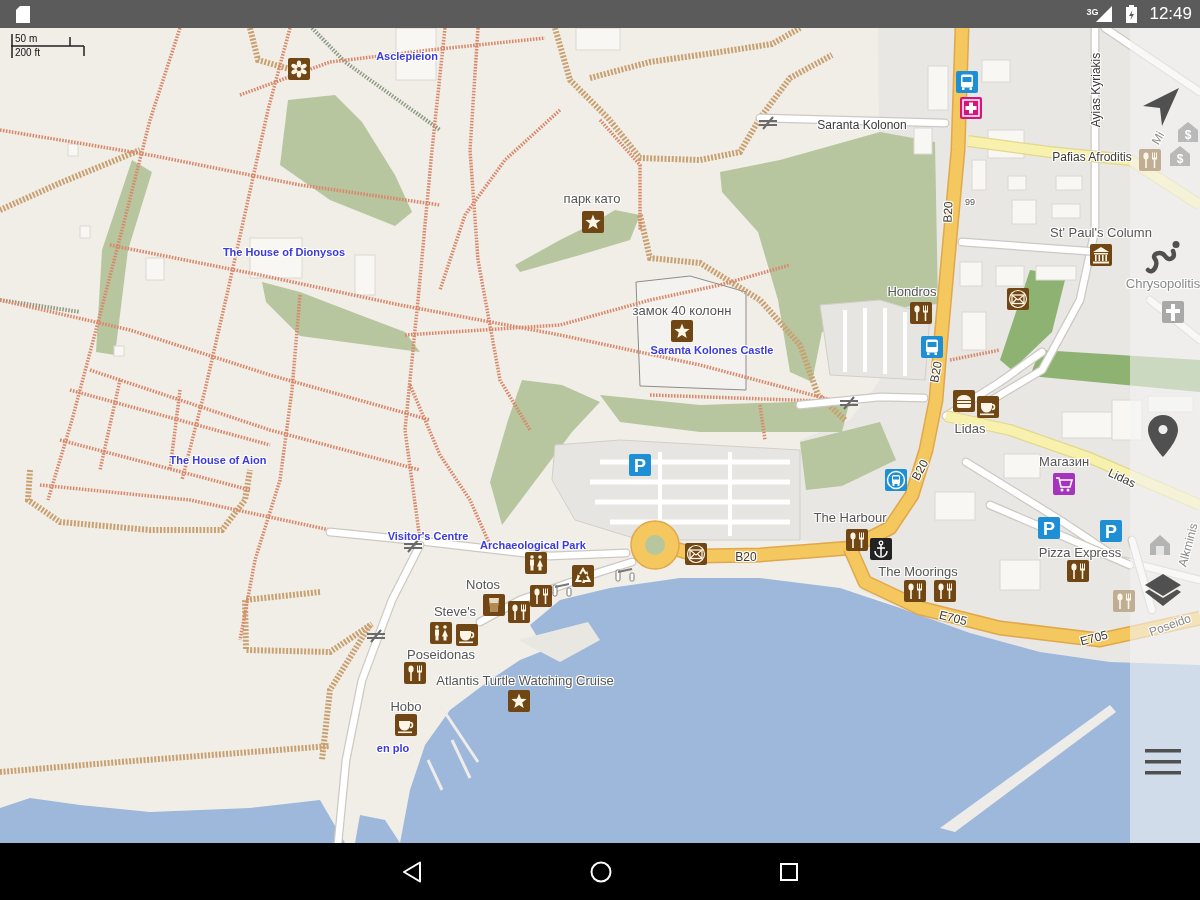 The width and height of the screenshot is (1200, 900). Describe the element at coordinates (407, 56) in the screenshot. I see `place-label: Asclepieion` at that location.